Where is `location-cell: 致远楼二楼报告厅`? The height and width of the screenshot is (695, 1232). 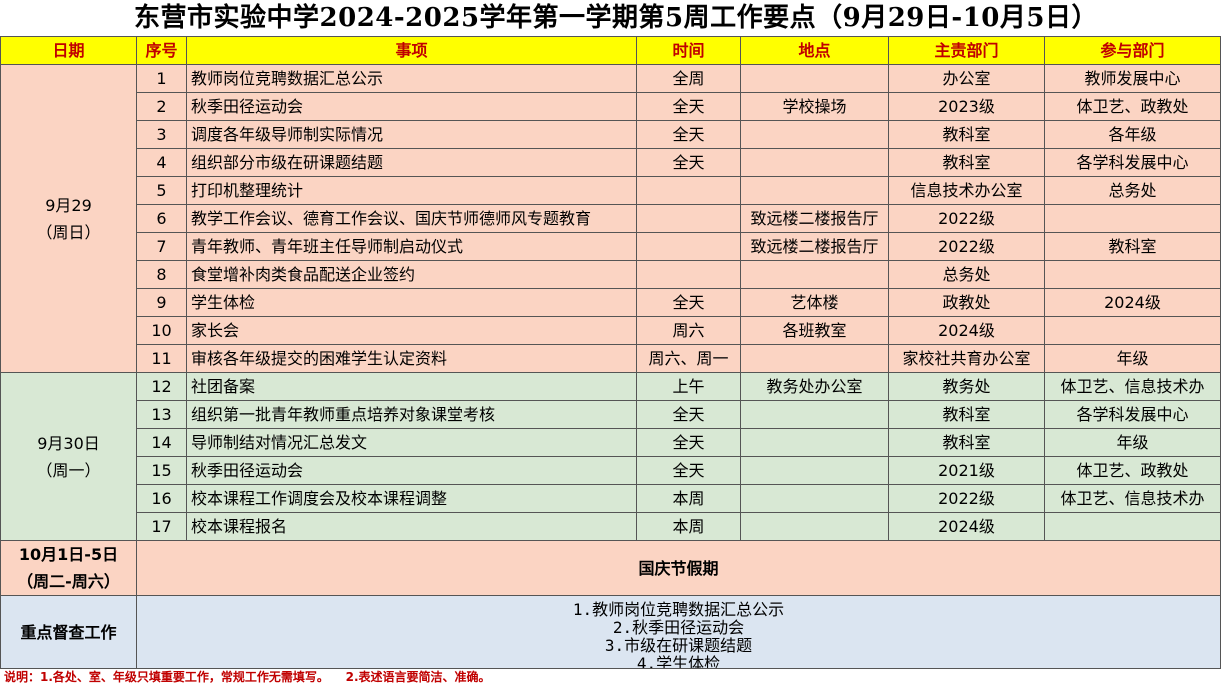
location-cell: 致远楼二楼报告厅 is located at coordinates (814, 218).